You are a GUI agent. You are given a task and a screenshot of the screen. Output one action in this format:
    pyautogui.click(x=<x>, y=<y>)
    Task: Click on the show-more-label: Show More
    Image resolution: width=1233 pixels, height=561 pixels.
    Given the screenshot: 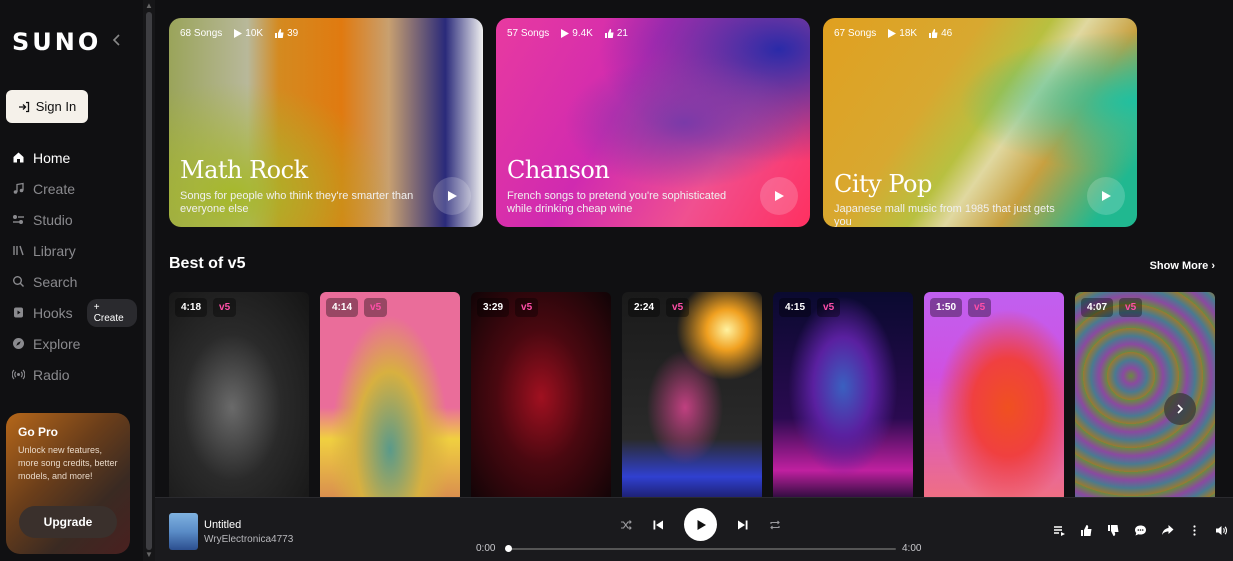 What is the action you would take?
    pyautogui.click(x=1179, y=266)
    